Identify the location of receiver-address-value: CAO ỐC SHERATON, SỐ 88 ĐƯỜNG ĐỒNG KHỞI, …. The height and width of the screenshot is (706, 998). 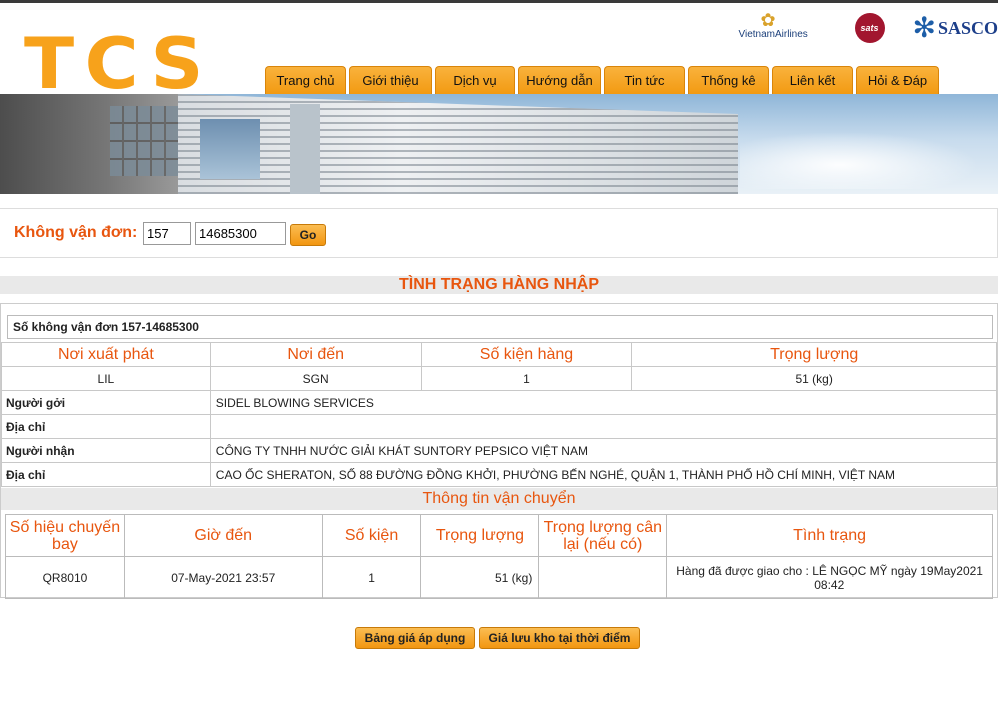
(603, 474).